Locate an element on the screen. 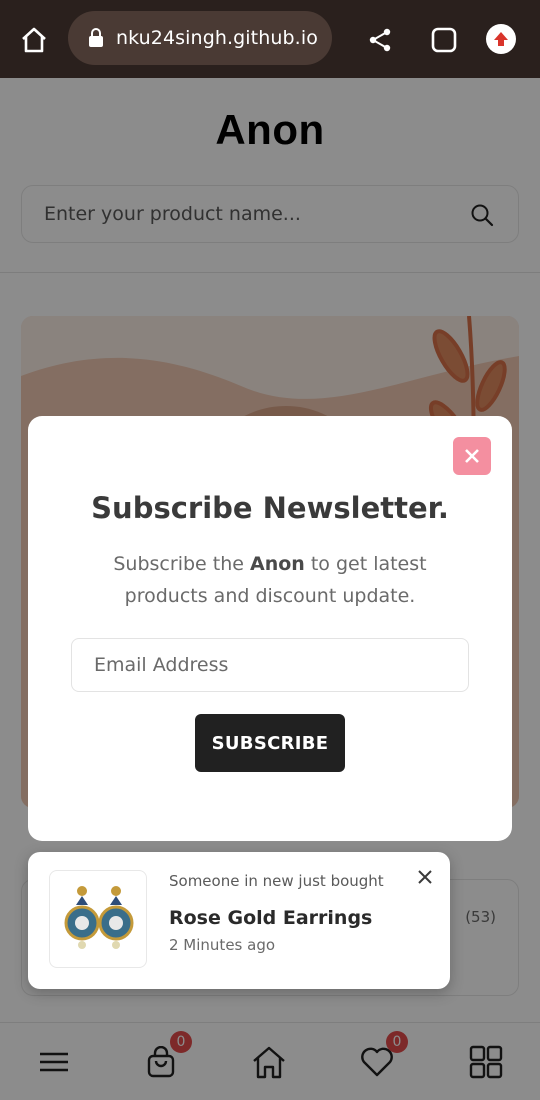 The height and width of the screenshot is (1100, 540). home-icon is located at coordinates (34, 40).